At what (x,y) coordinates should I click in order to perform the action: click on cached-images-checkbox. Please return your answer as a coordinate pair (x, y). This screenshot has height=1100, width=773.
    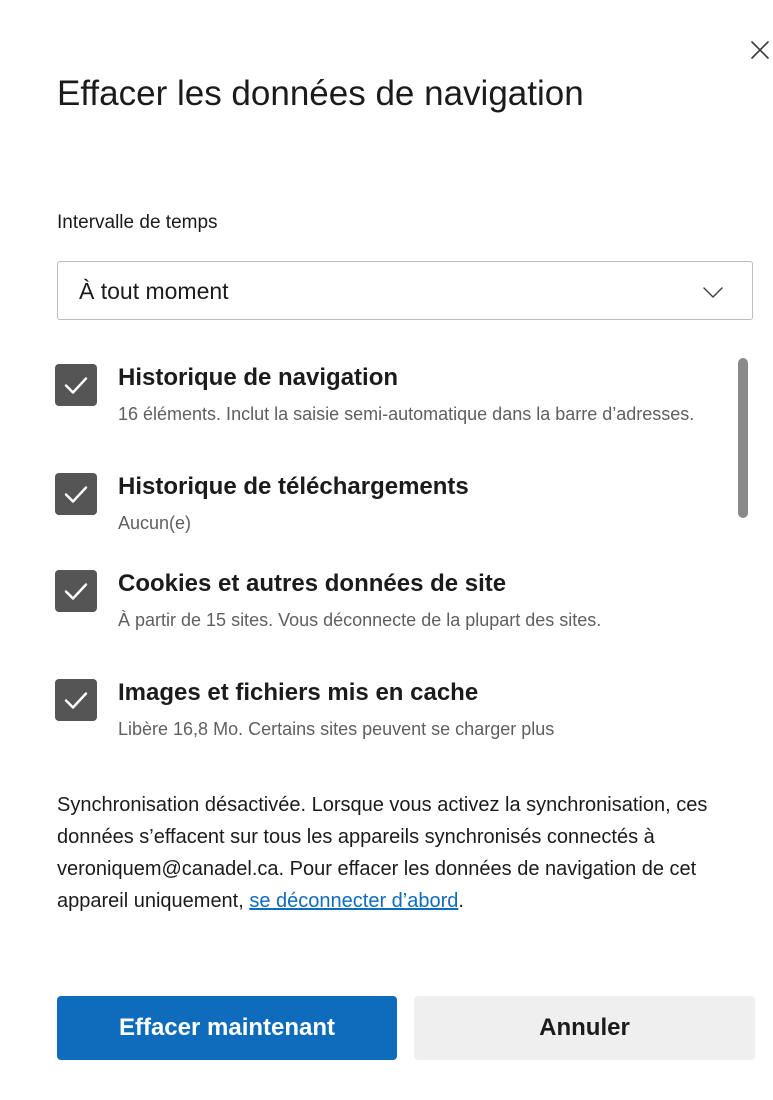
    Looking at the image, I should click on (76, 700).